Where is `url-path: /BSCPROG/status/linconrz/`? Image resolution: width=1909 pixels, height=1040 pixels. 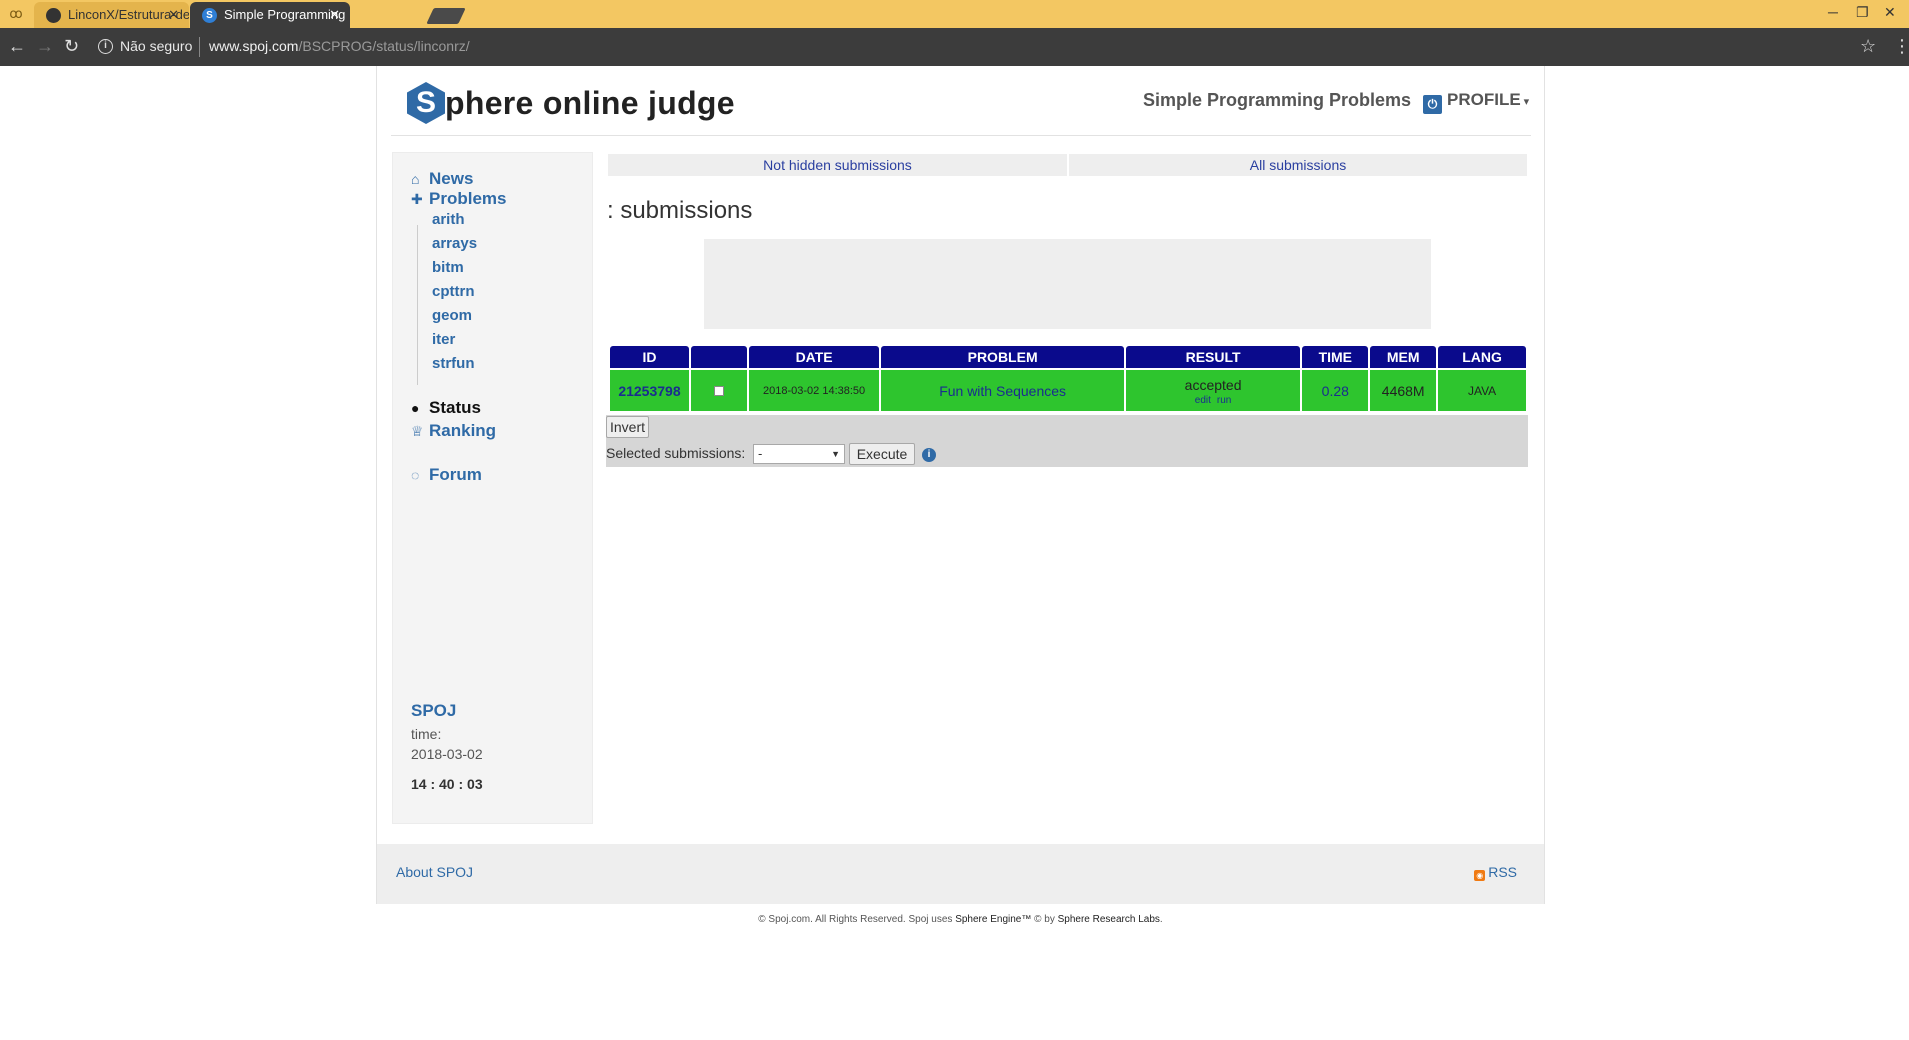 url-path: /BSCPROG/status/linconrz/ is located at coordinates (384, 46).